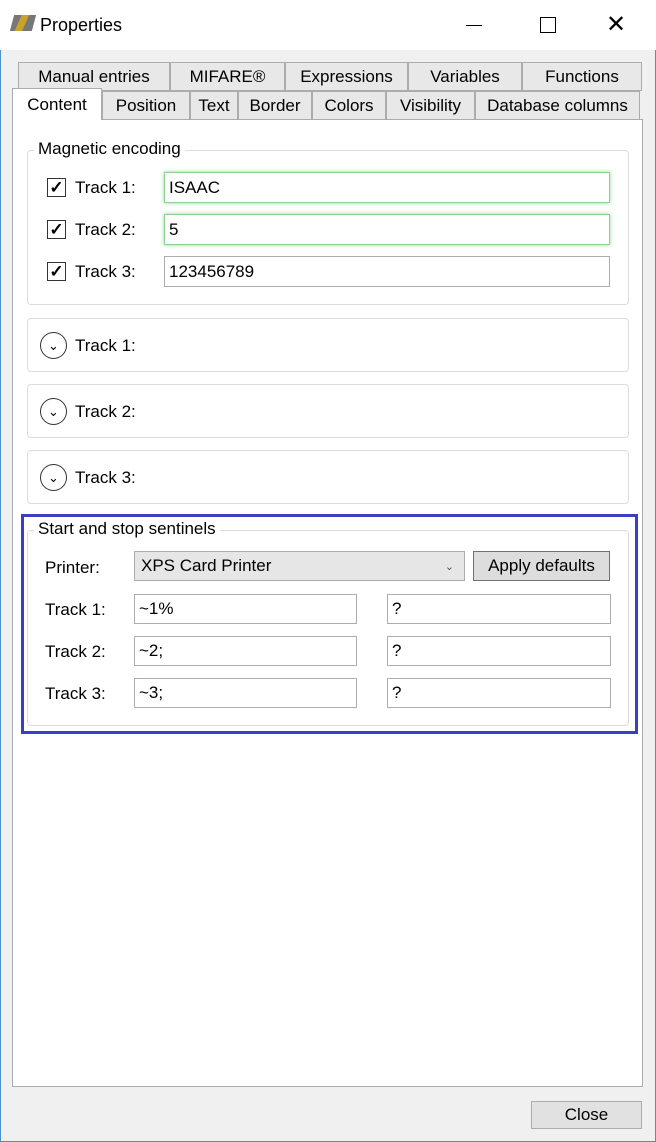  I want to click on track-expander: ⌄ Track 1:, so click(328, 345).